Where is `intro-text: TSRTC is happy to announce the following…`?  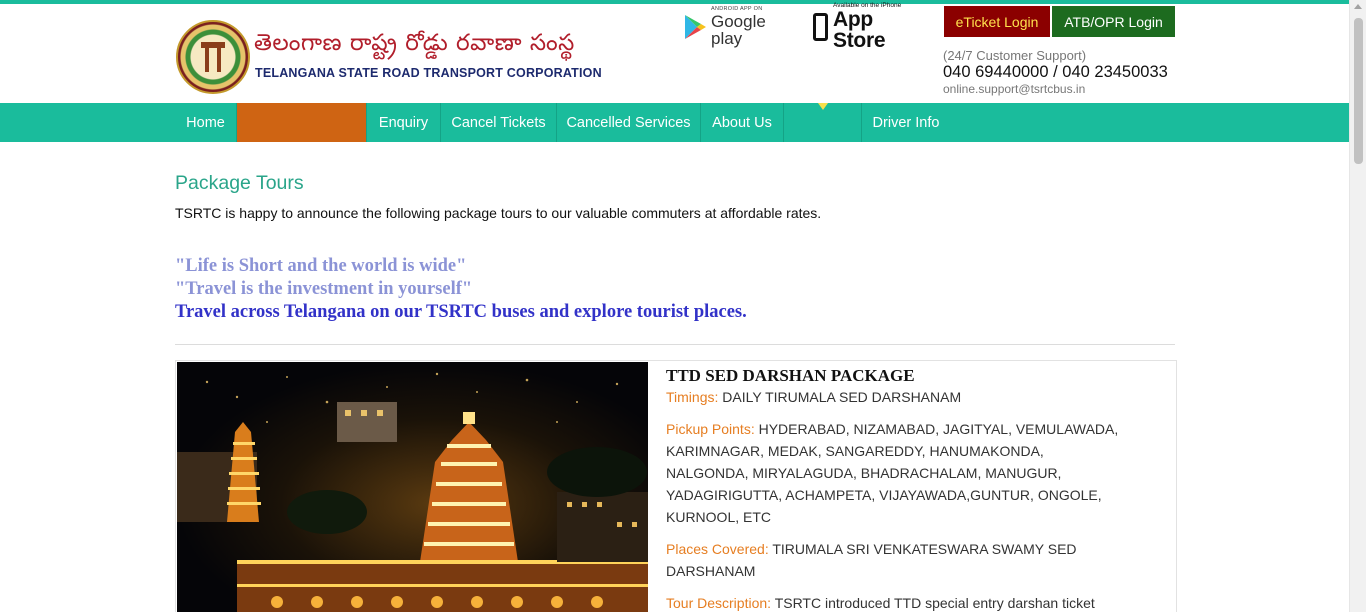 intro-text: TSRTC is happy to announce the following… is located at coordinates (498, 213).